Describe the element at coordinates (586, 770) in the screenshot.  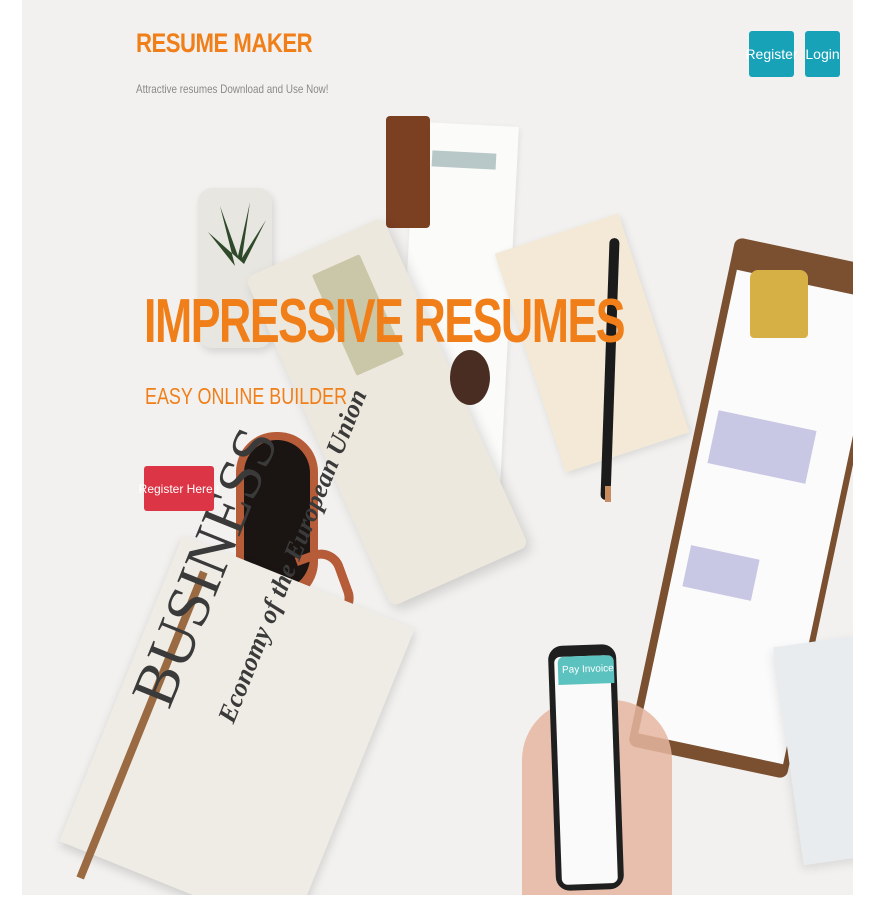
I see `phone-screen` at that location.